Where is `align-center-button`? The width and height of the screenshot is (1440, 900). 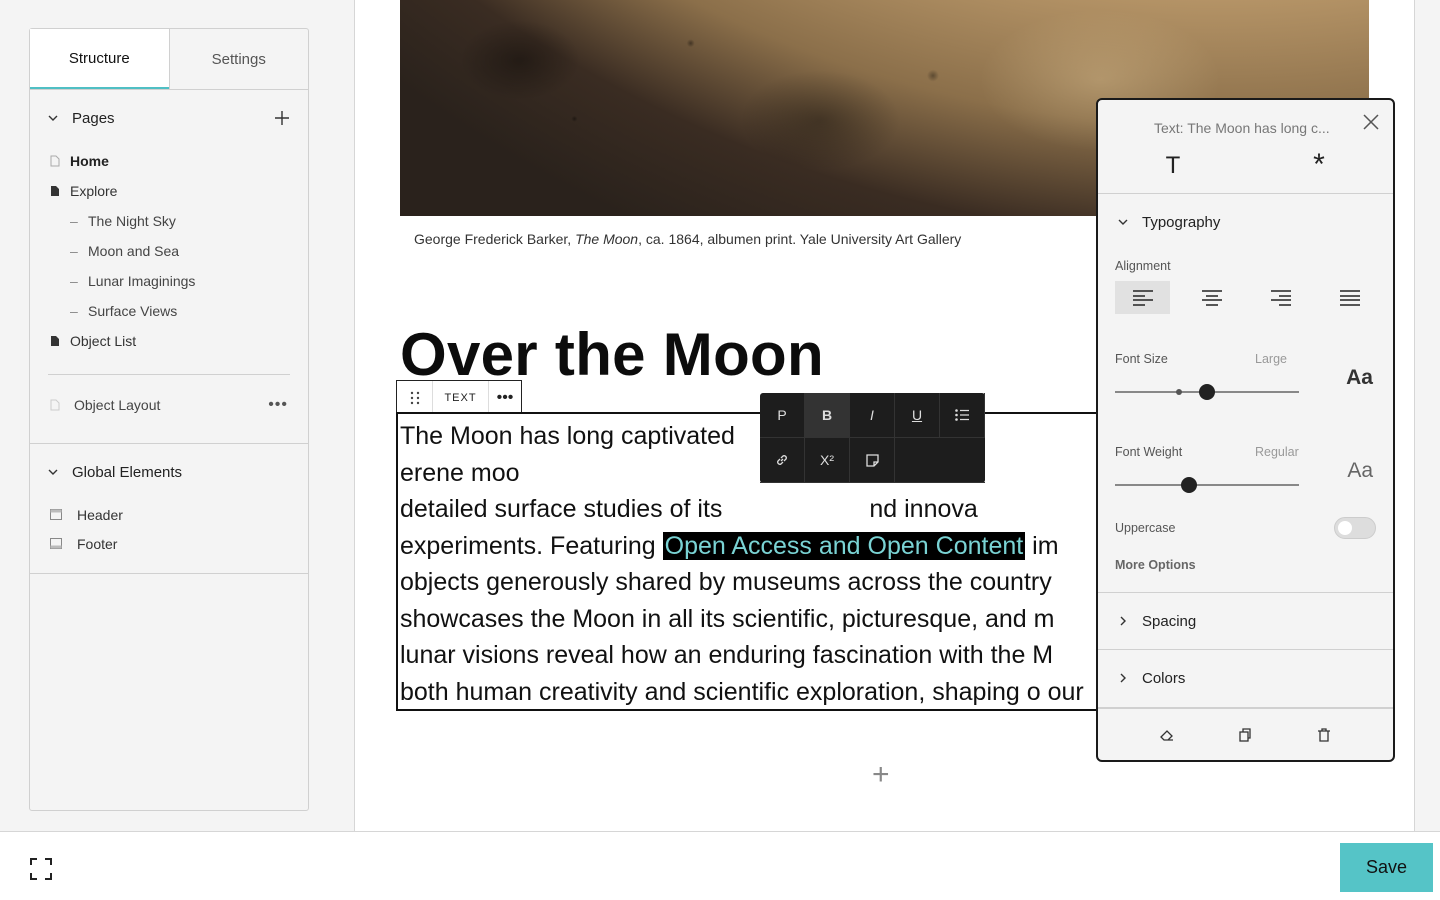
align-center-button is located at coordinates (1211, 297).